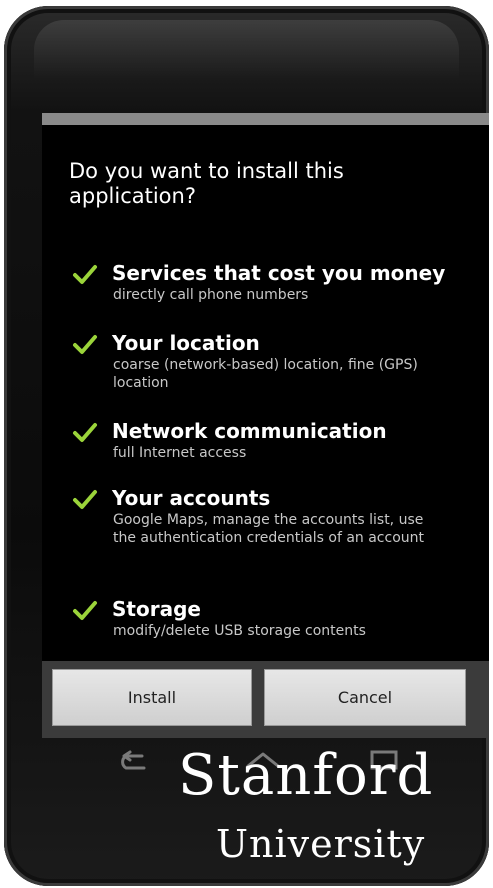  What do you see at coordinates (239, 631) in the screenshot?
I see `permission-description: modify/delete USB storage contents` at bounding box center [239, 631].